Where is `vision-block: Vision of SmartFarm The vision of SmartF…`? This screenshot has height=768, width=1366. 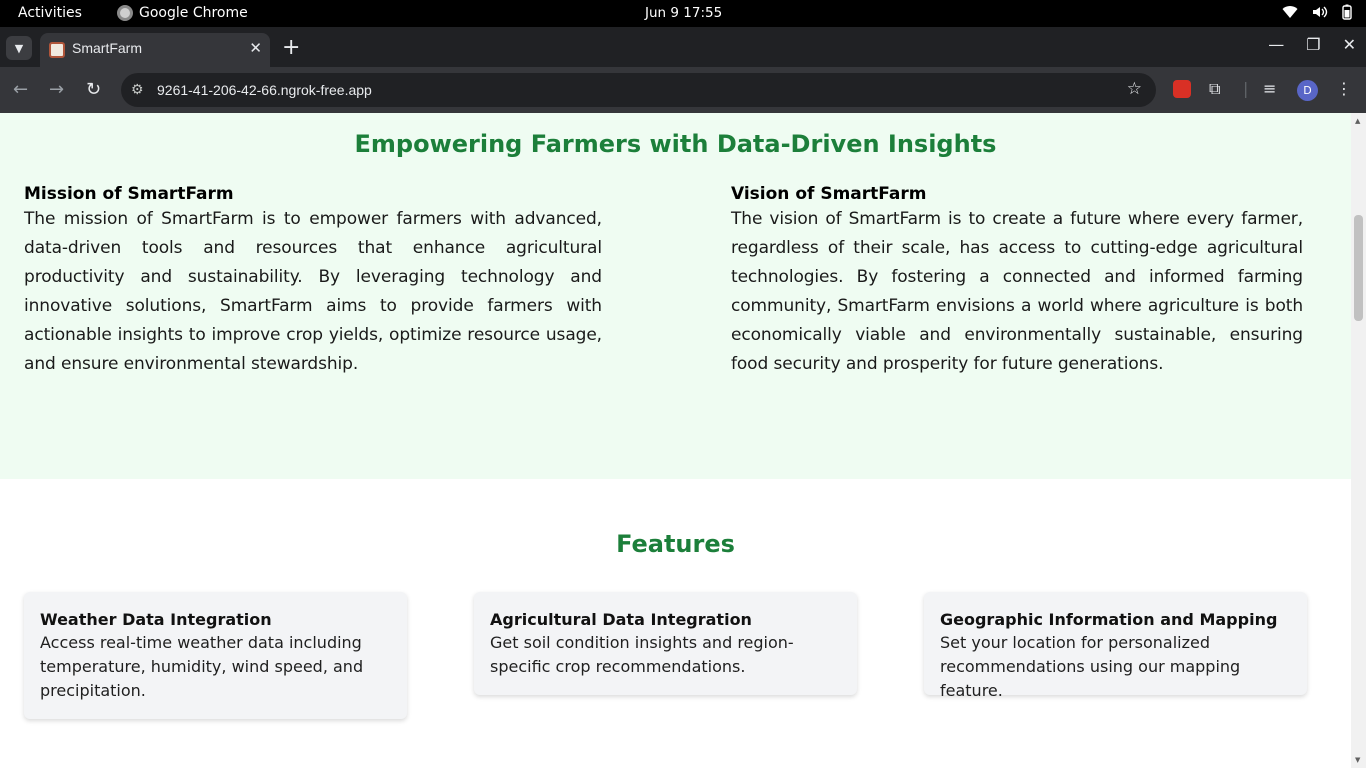
vision-block: Vision of SmartFarm The vision of SmartF… is located at coordinates (1017, 281).